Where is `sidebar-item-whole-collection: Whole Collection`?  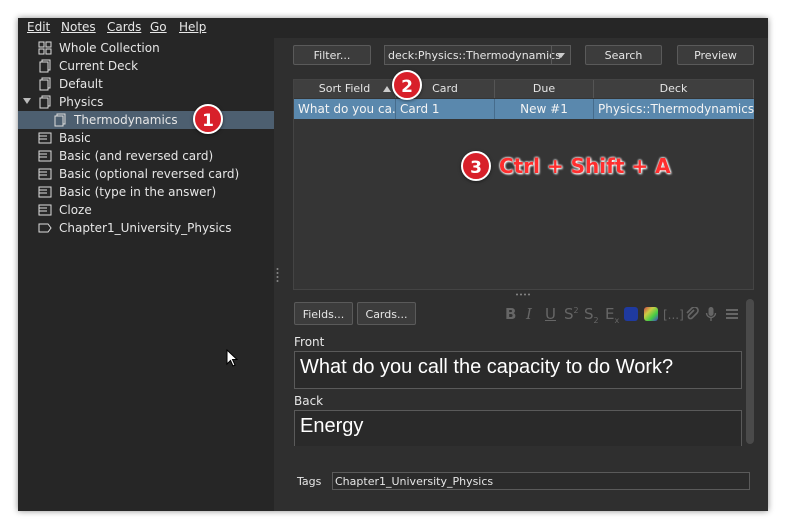 sidebar-item-whole-collection: Whole Collection is located at coordinates (146, 48).